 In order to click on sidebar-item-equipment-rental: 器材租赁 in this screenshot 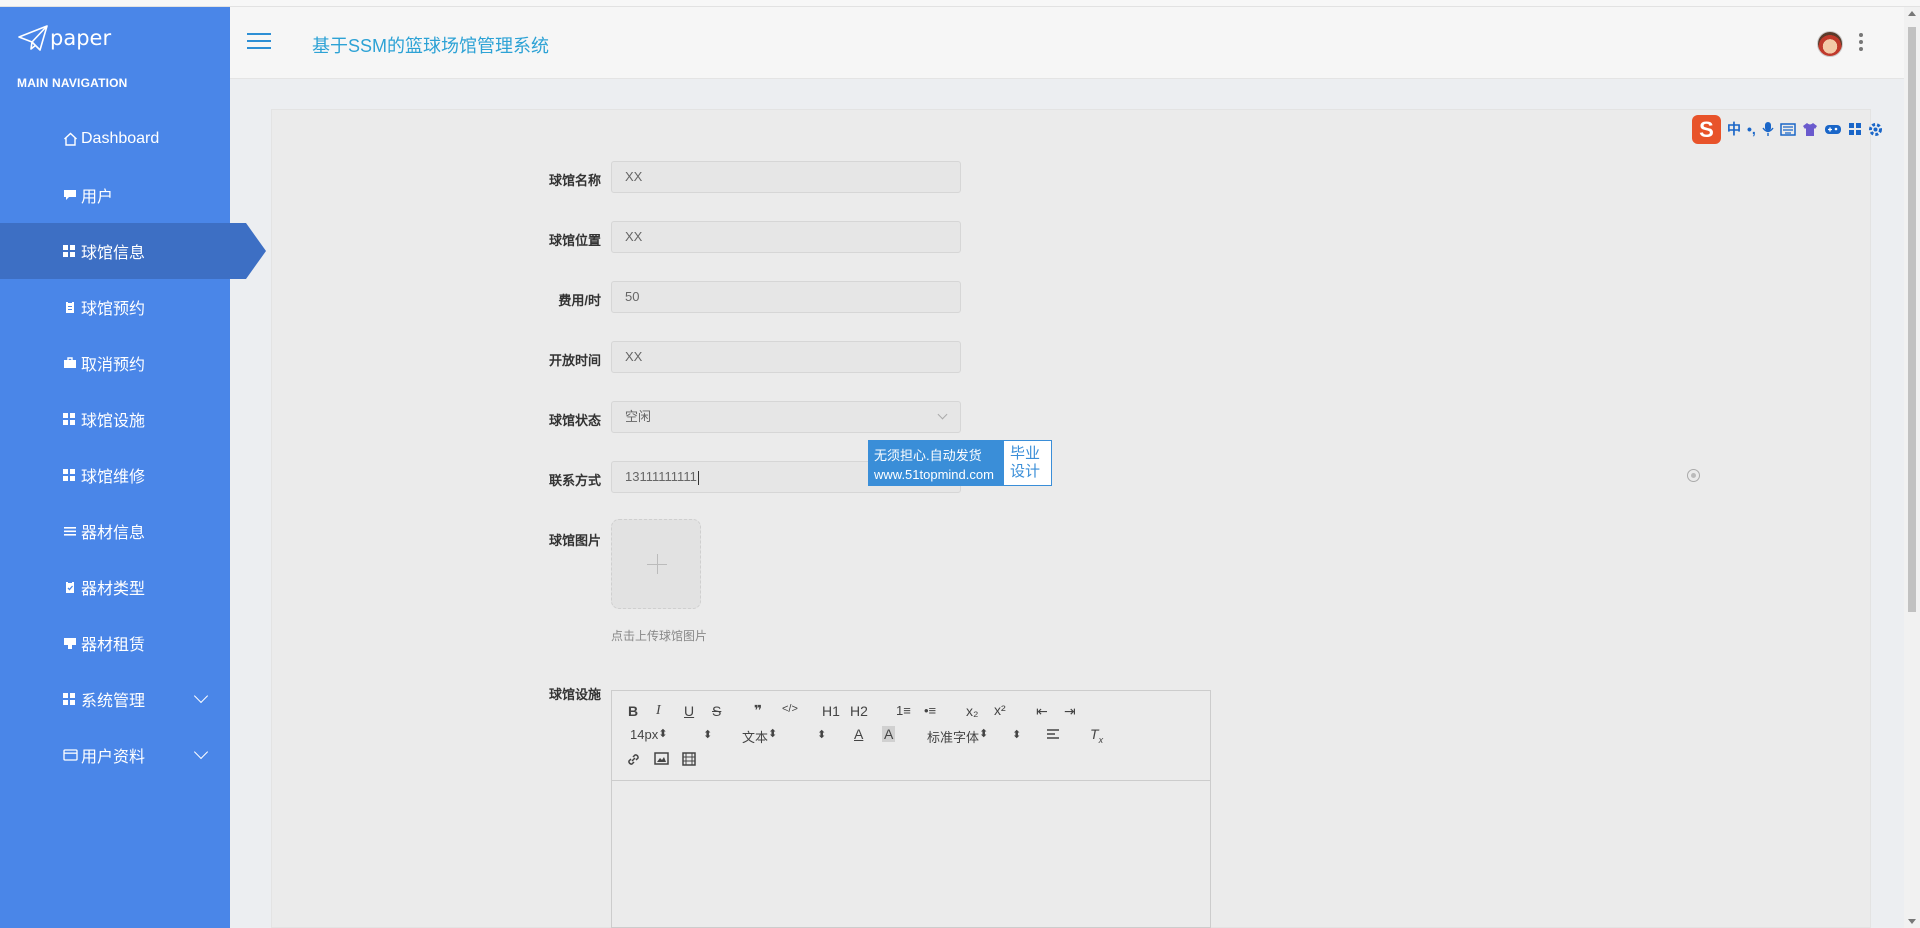, I will do `click(132, 643)`.